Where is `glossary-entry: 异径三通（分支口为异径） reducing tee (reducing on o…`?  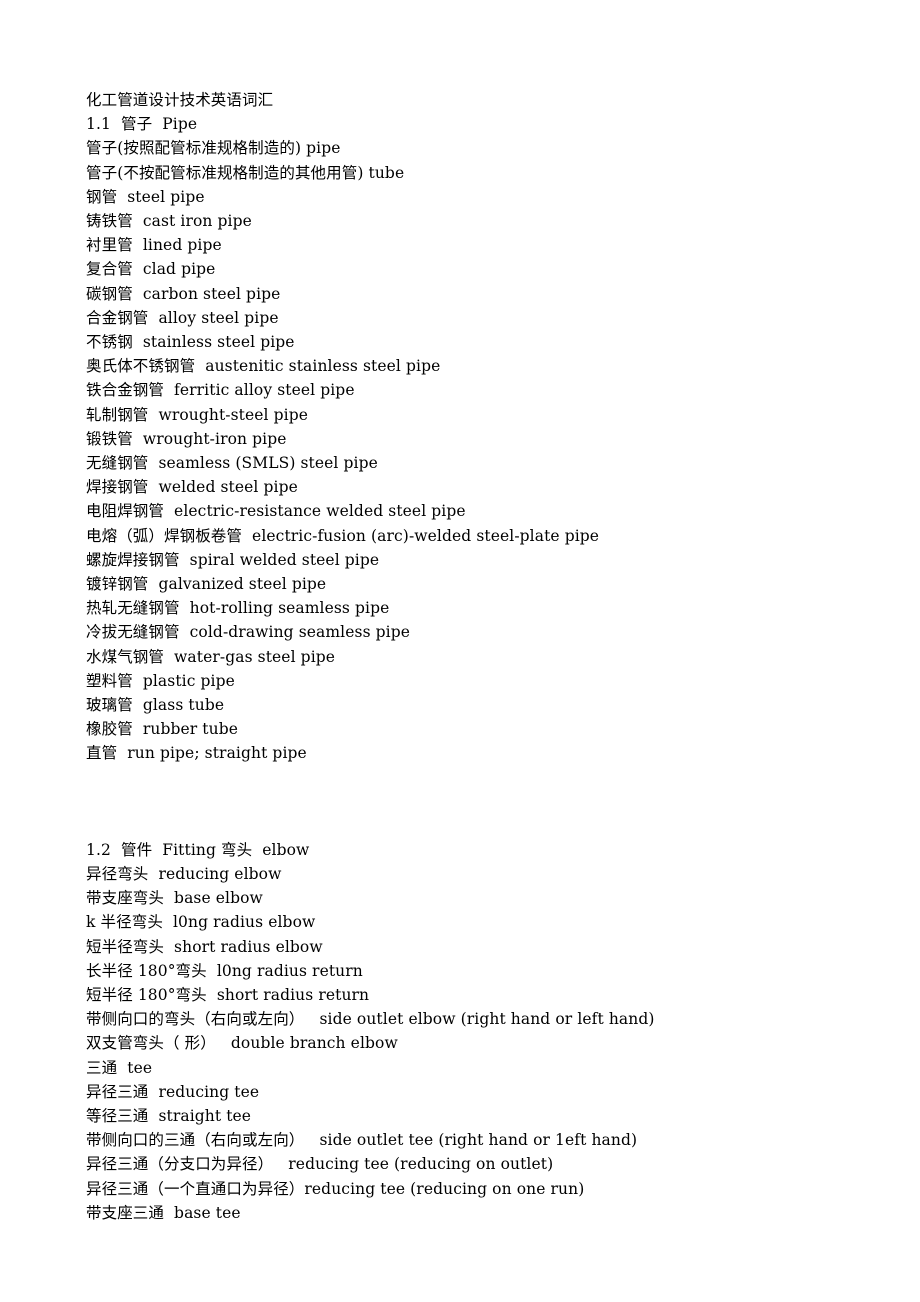 glossary-entry: 异径三通（分支口为异径） reducing tee (reducing on o… is located at coordinates (320, 1164).